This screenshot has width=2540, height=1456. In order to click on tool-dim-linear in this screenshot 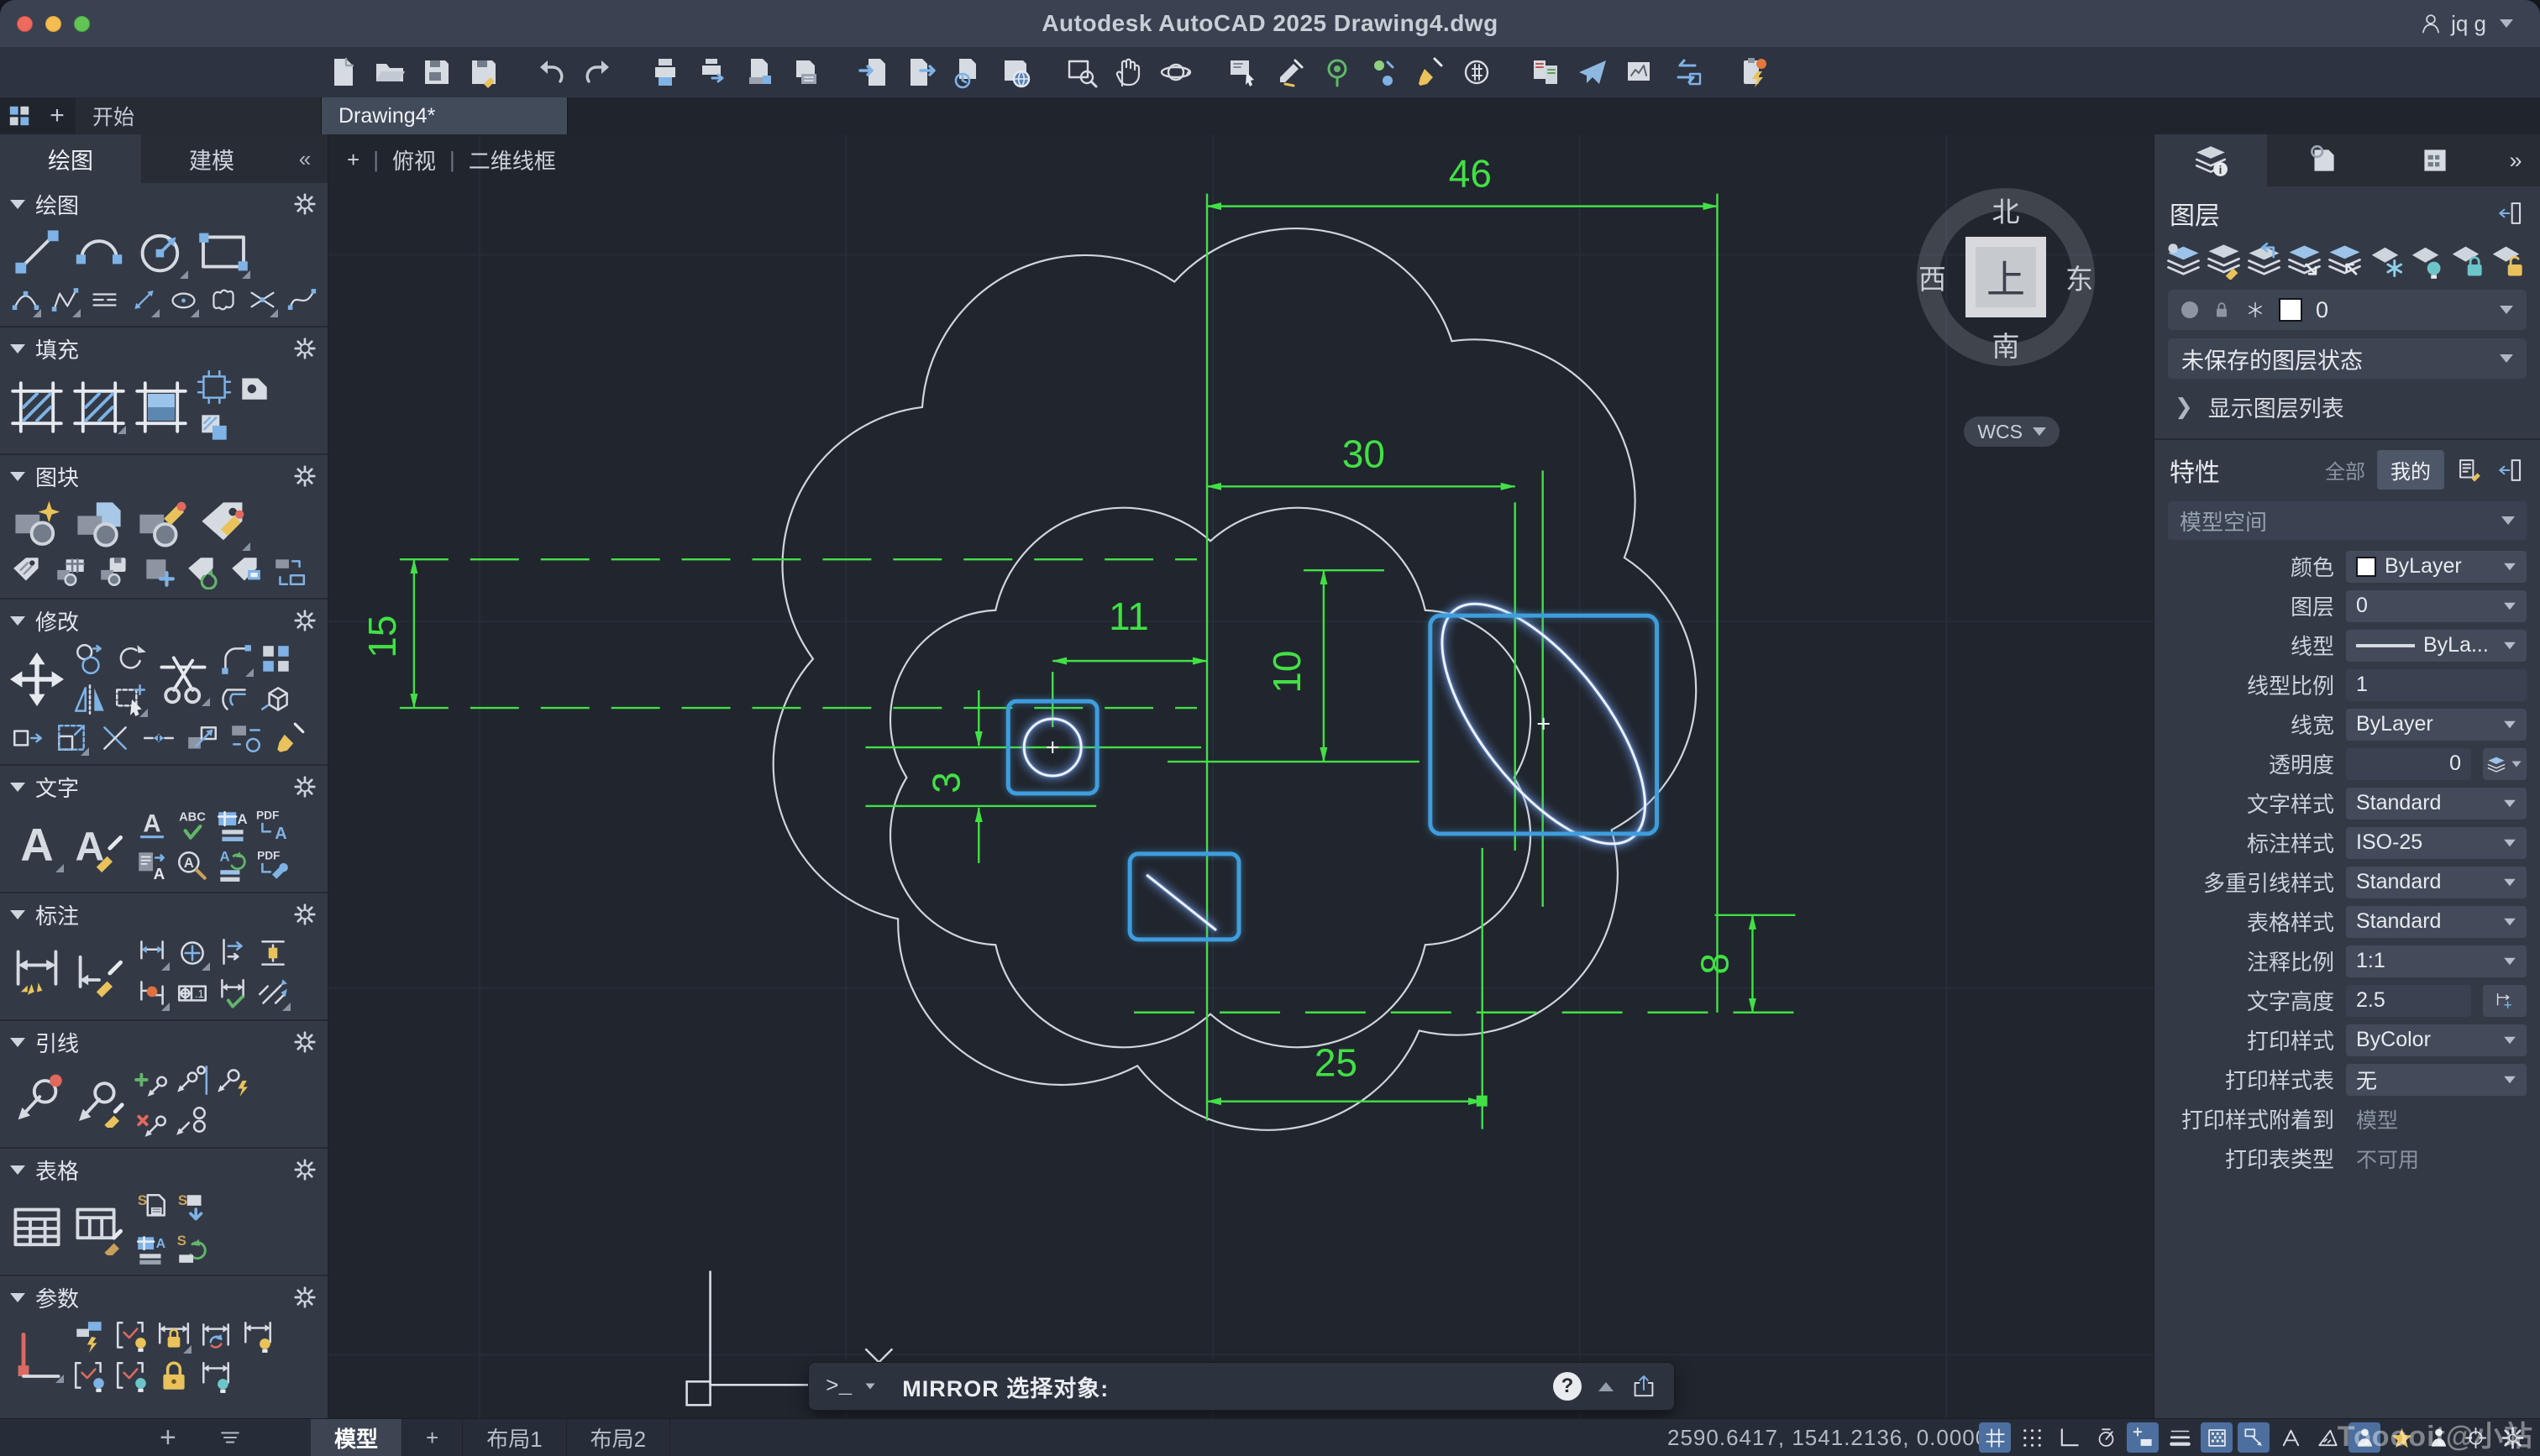, I will do `click(152, 953)`.